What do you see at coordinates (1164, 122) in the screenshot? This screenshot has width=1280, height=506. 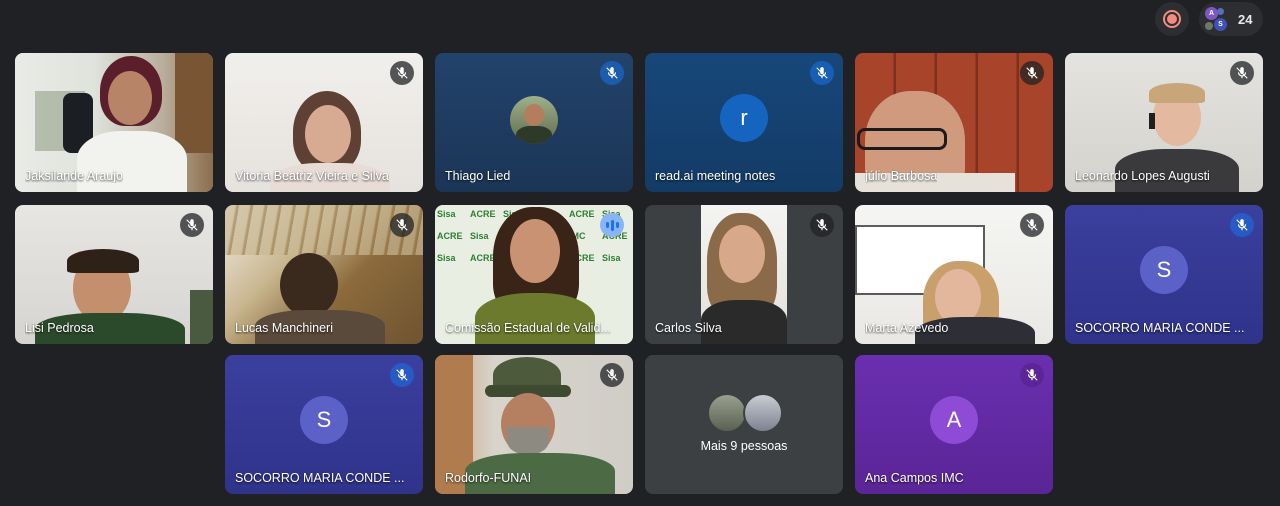 I see `participant-tile: Leonardo Lopes Augusti` at bounding box center [1164, 122].